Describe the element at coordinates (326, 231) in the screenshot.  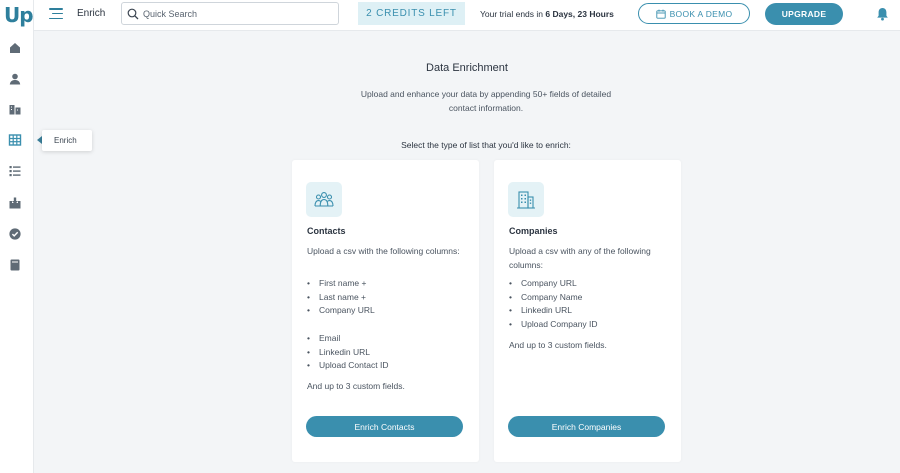
I see `contacts-card-title: Contacts` at that location.